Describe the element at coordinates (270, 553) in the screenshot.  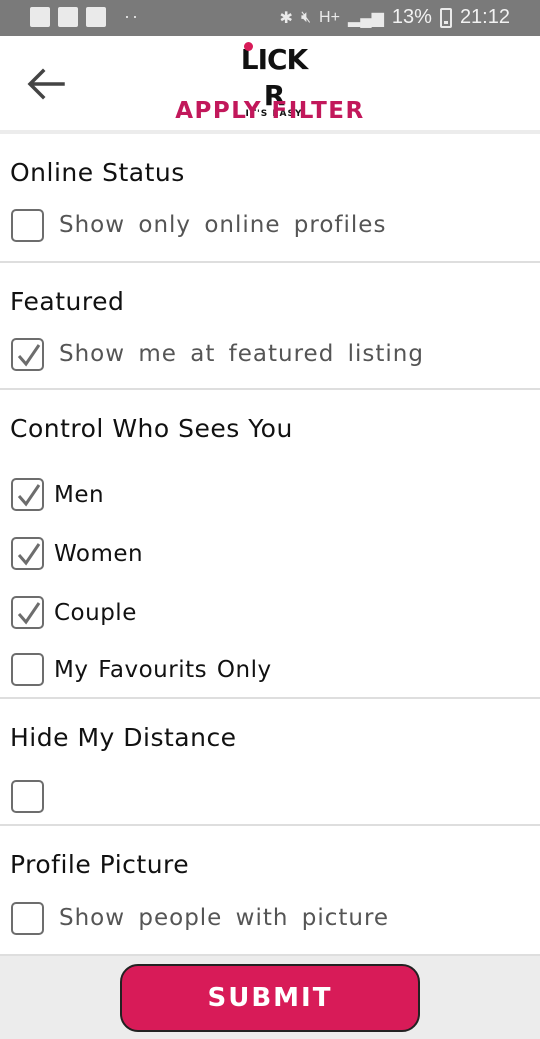
I see `option-women: Women` at that location.